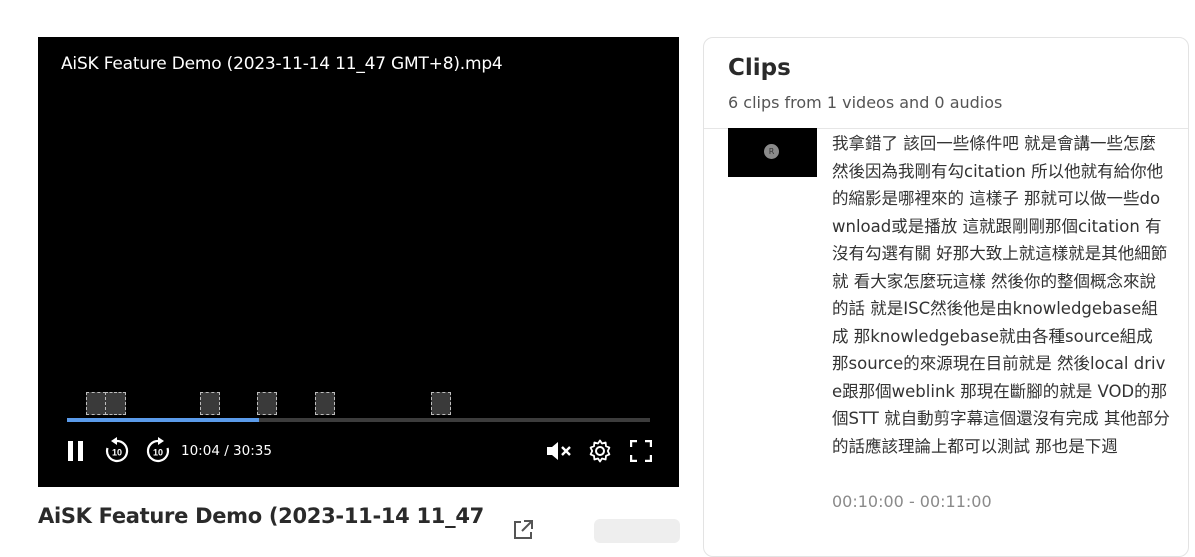 Image resolution: width=1195 pixels, height=557 pixels. I want to click on forward-10-button: 10, so click(158, 451).